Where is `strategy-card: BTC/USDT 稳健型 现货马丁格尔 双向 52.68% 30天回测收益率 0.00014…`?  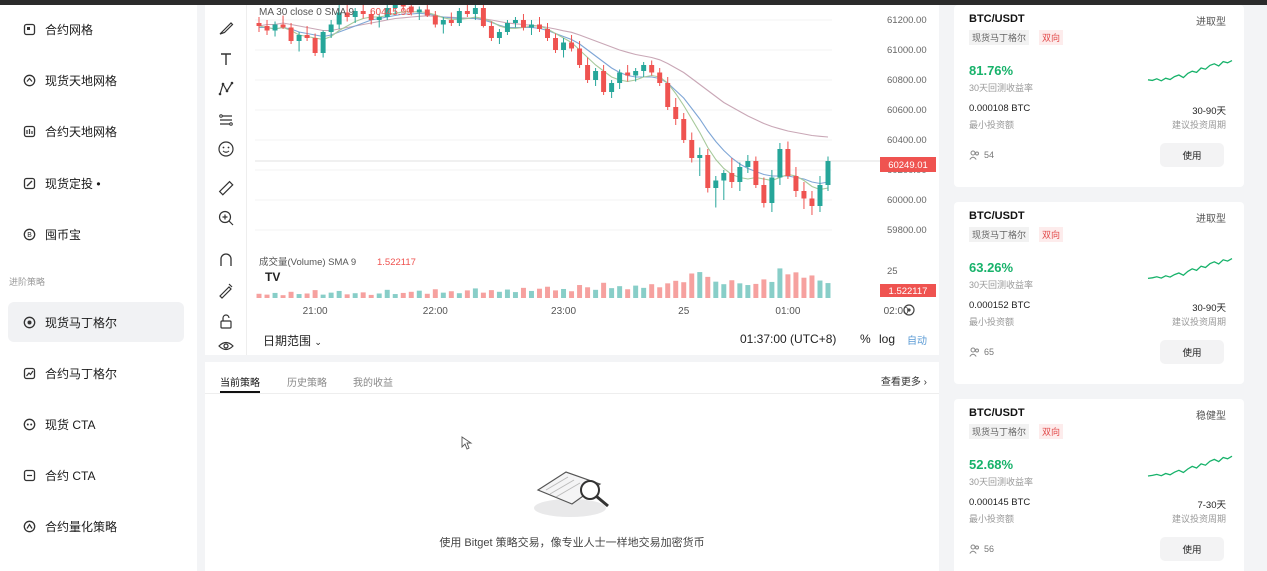
strategy-card: BTC/USDT 稳健型 现货马丁格尔 双向 52.68% 30天回测收益率 0.00014… is located at coordinates (1099, 485).